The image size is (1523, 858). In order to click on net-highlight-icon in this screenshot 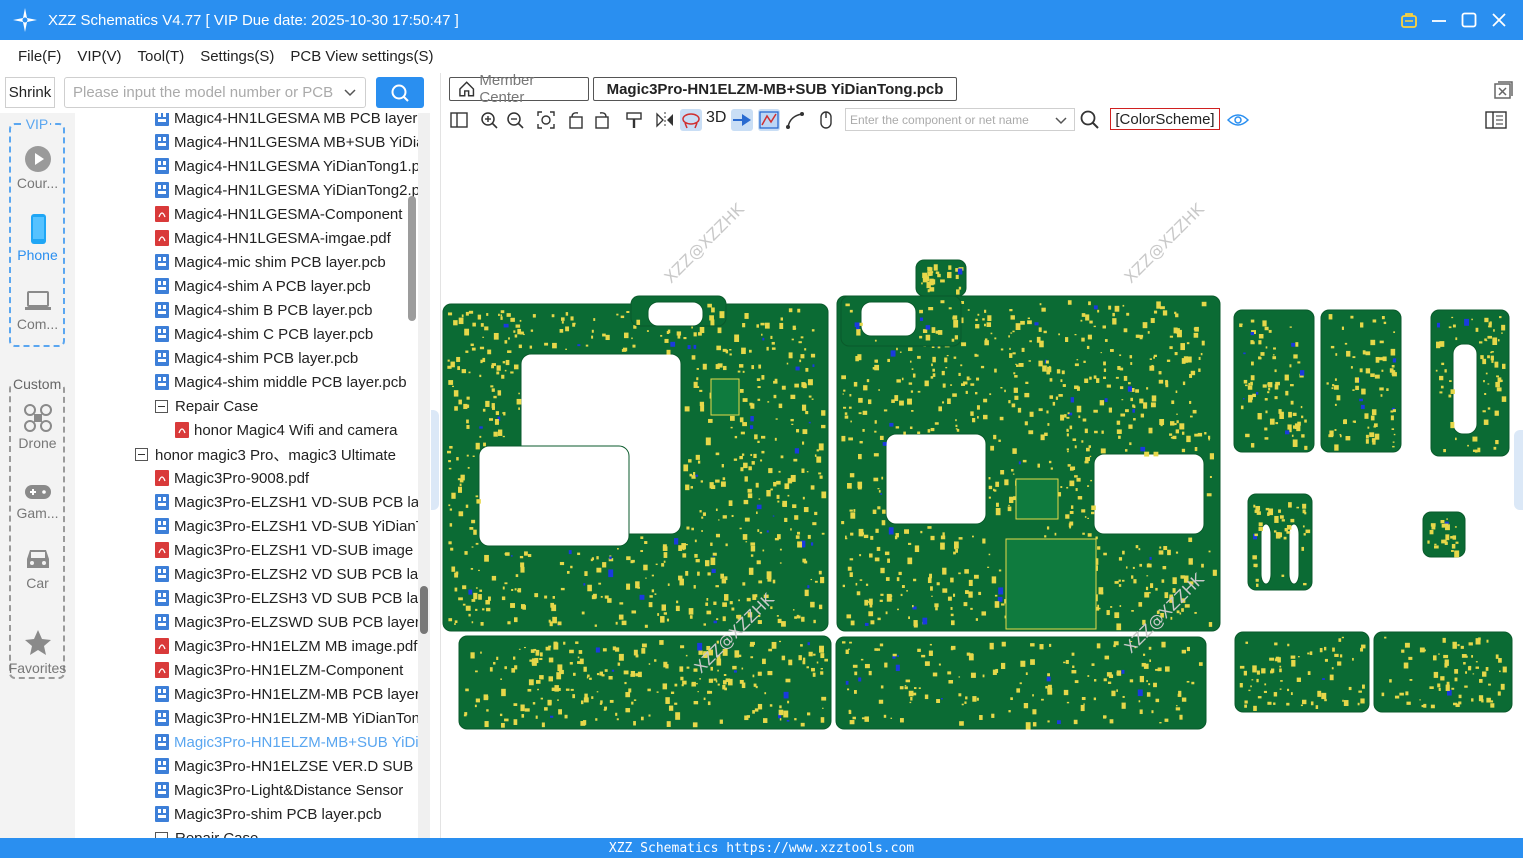, I will do `click(769, 120)`.